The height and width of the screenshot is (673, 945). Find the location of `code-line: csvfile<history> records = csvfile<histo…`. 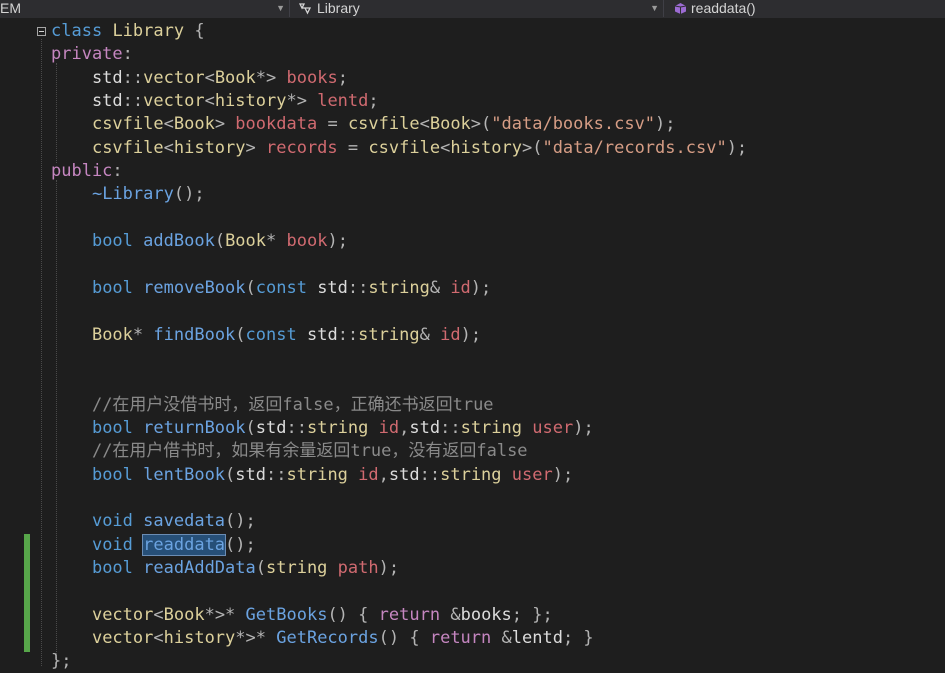

code-line: csvfile<history> records = csvfile<histo… is located at coordinates (399, 148).